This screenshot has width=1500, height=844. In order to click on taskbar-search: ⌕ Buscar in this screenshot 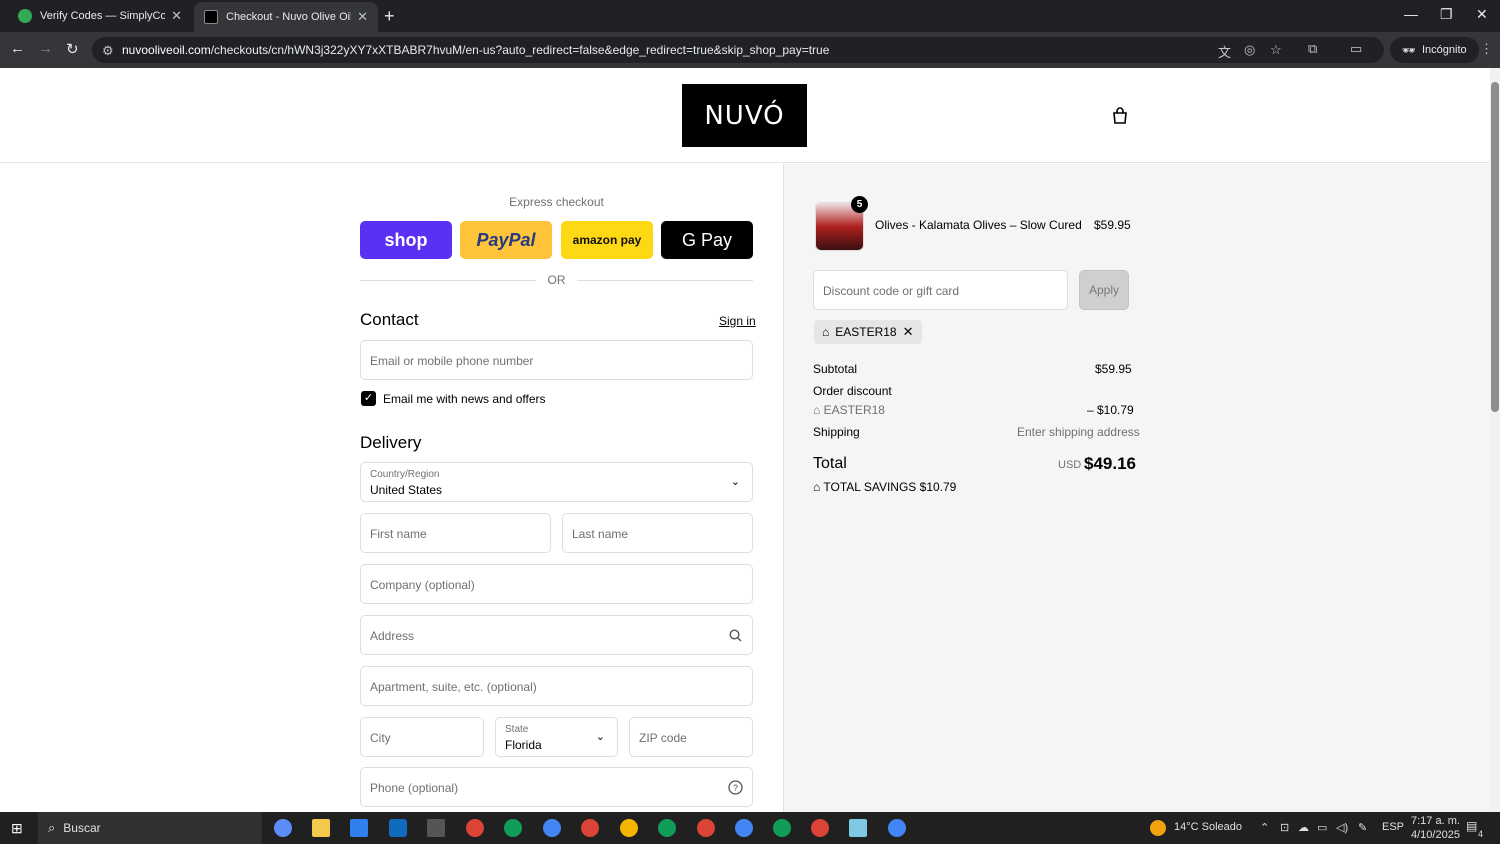, I will do `click(150, 828)`.